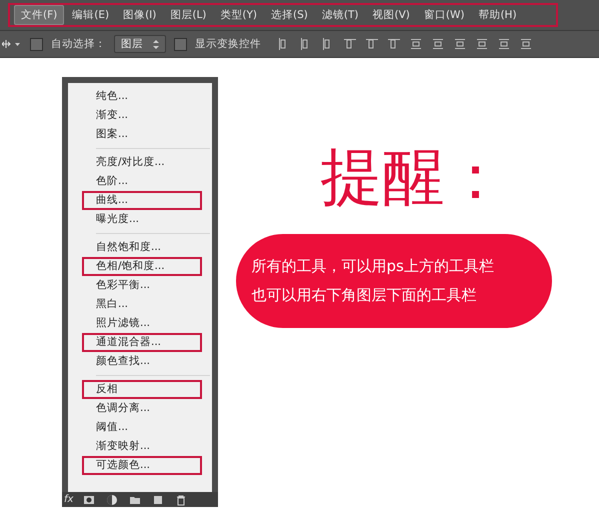 The height and width of the screenshot is (511, 599). What do you see at coordinates (340, 15) in the screenshot?
I see `menu-item: 滤镜(T)` at bounding box center [340, 15].